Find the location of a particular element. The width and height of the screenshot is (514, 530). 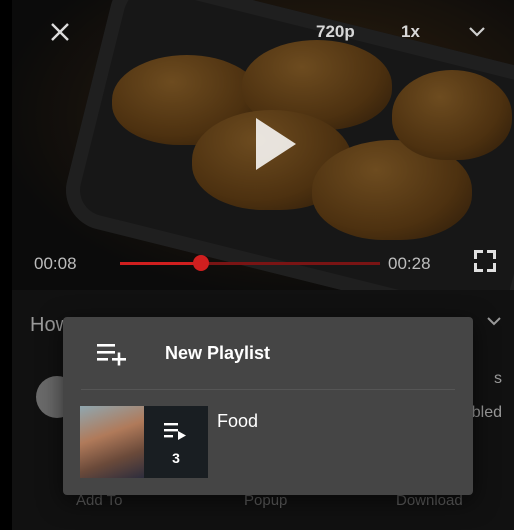

seek-bar-thumb is located at coordinates (200, 263).